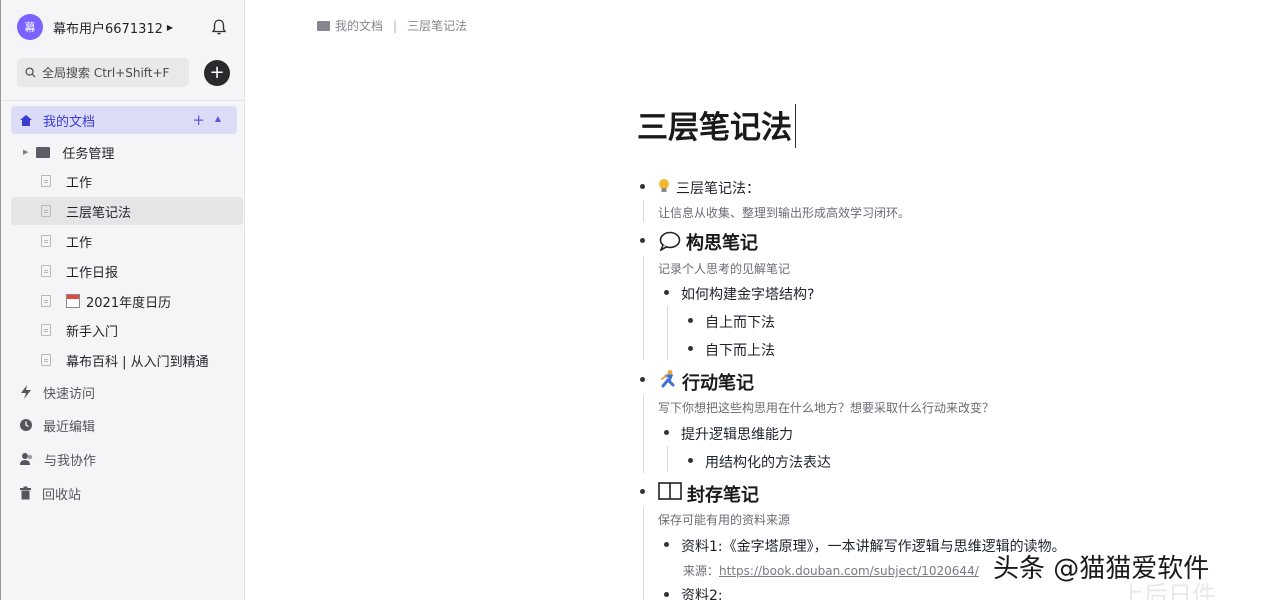  Describe the element at coordinates (670, 491) in the screenshot. I see `book-icon` at that location.